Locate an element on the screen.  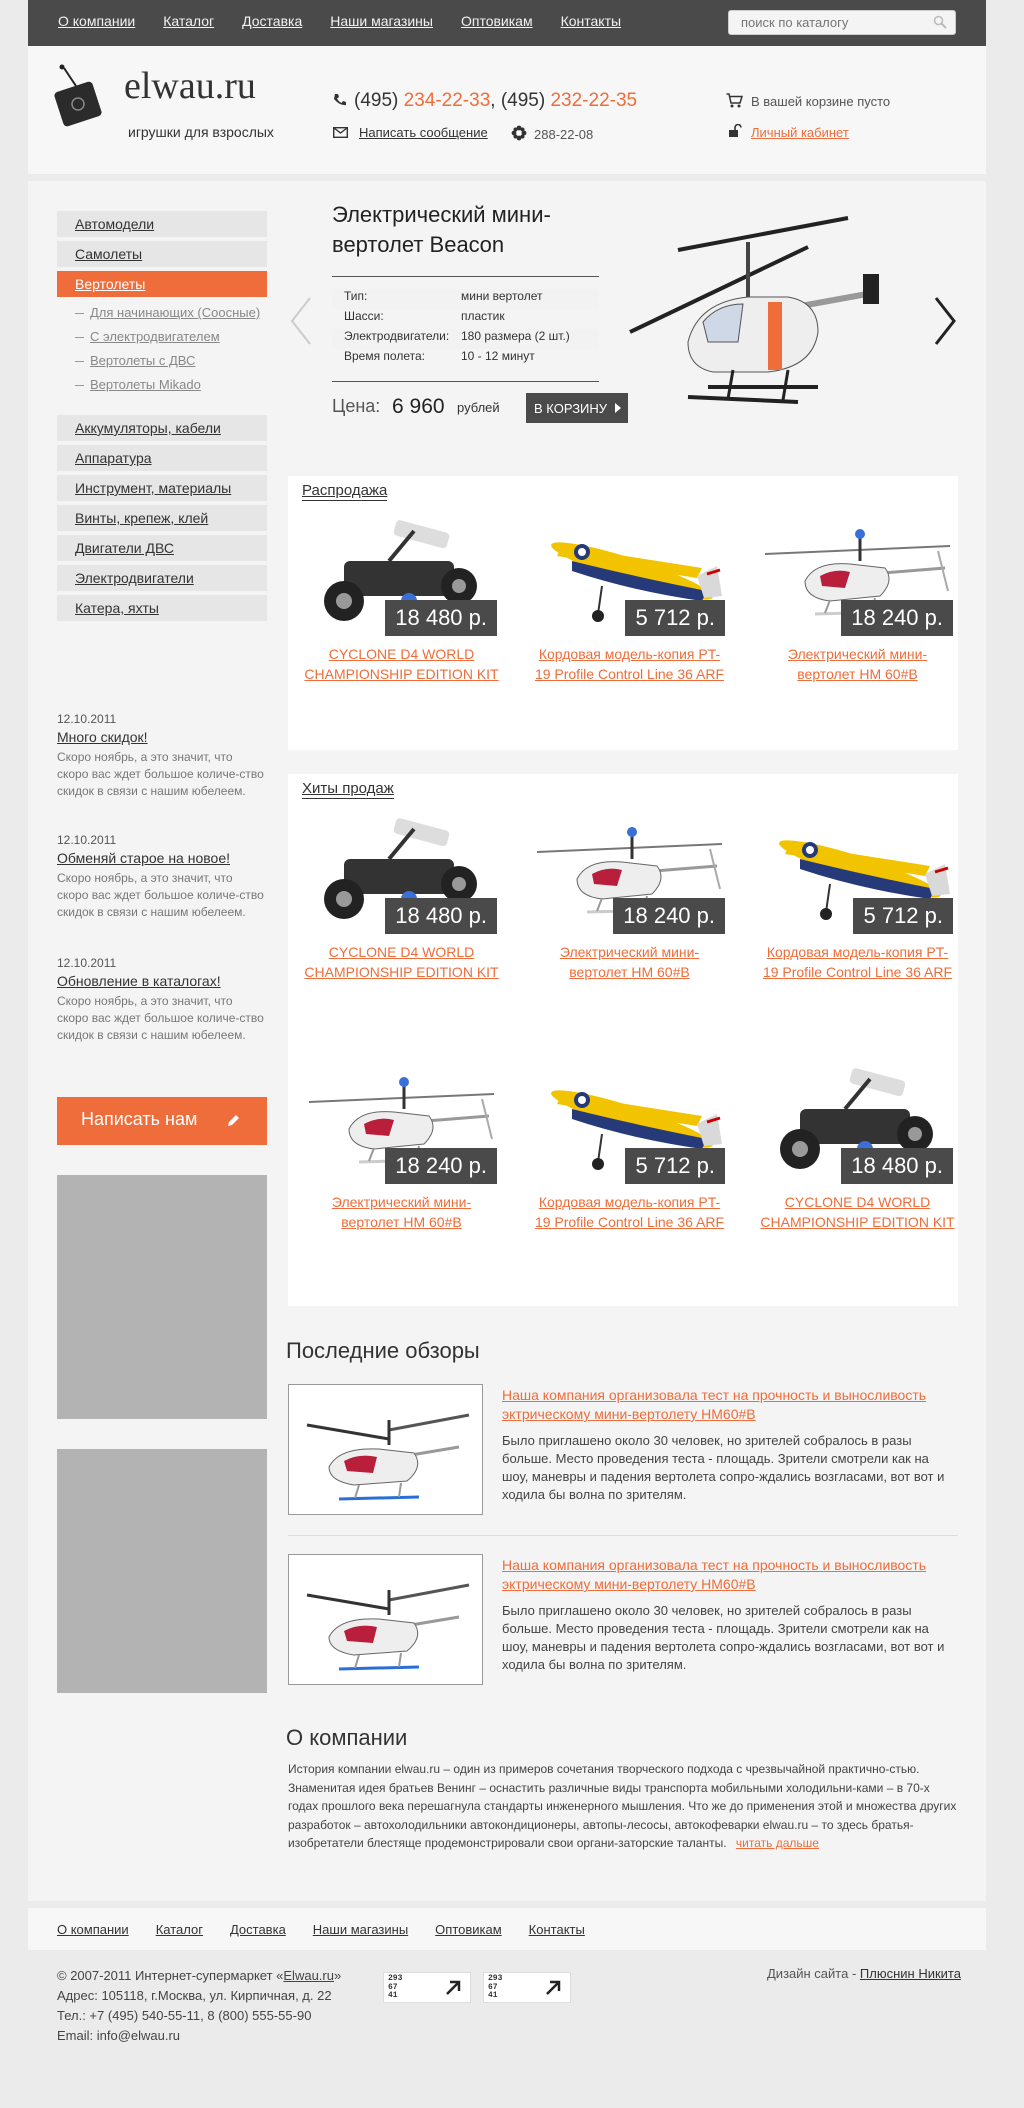
news-title: Много скидок! is located at coordinates (162, 737).